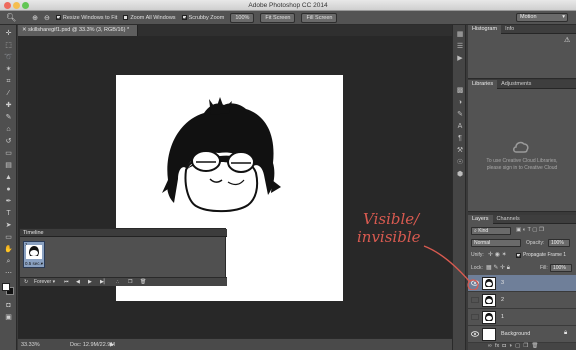  What do you see at coordinates (92, 345) in the screenshot?
I see `status-doc-size: Doc: 12.9M/22.9M` at bounding box center [92, 345].